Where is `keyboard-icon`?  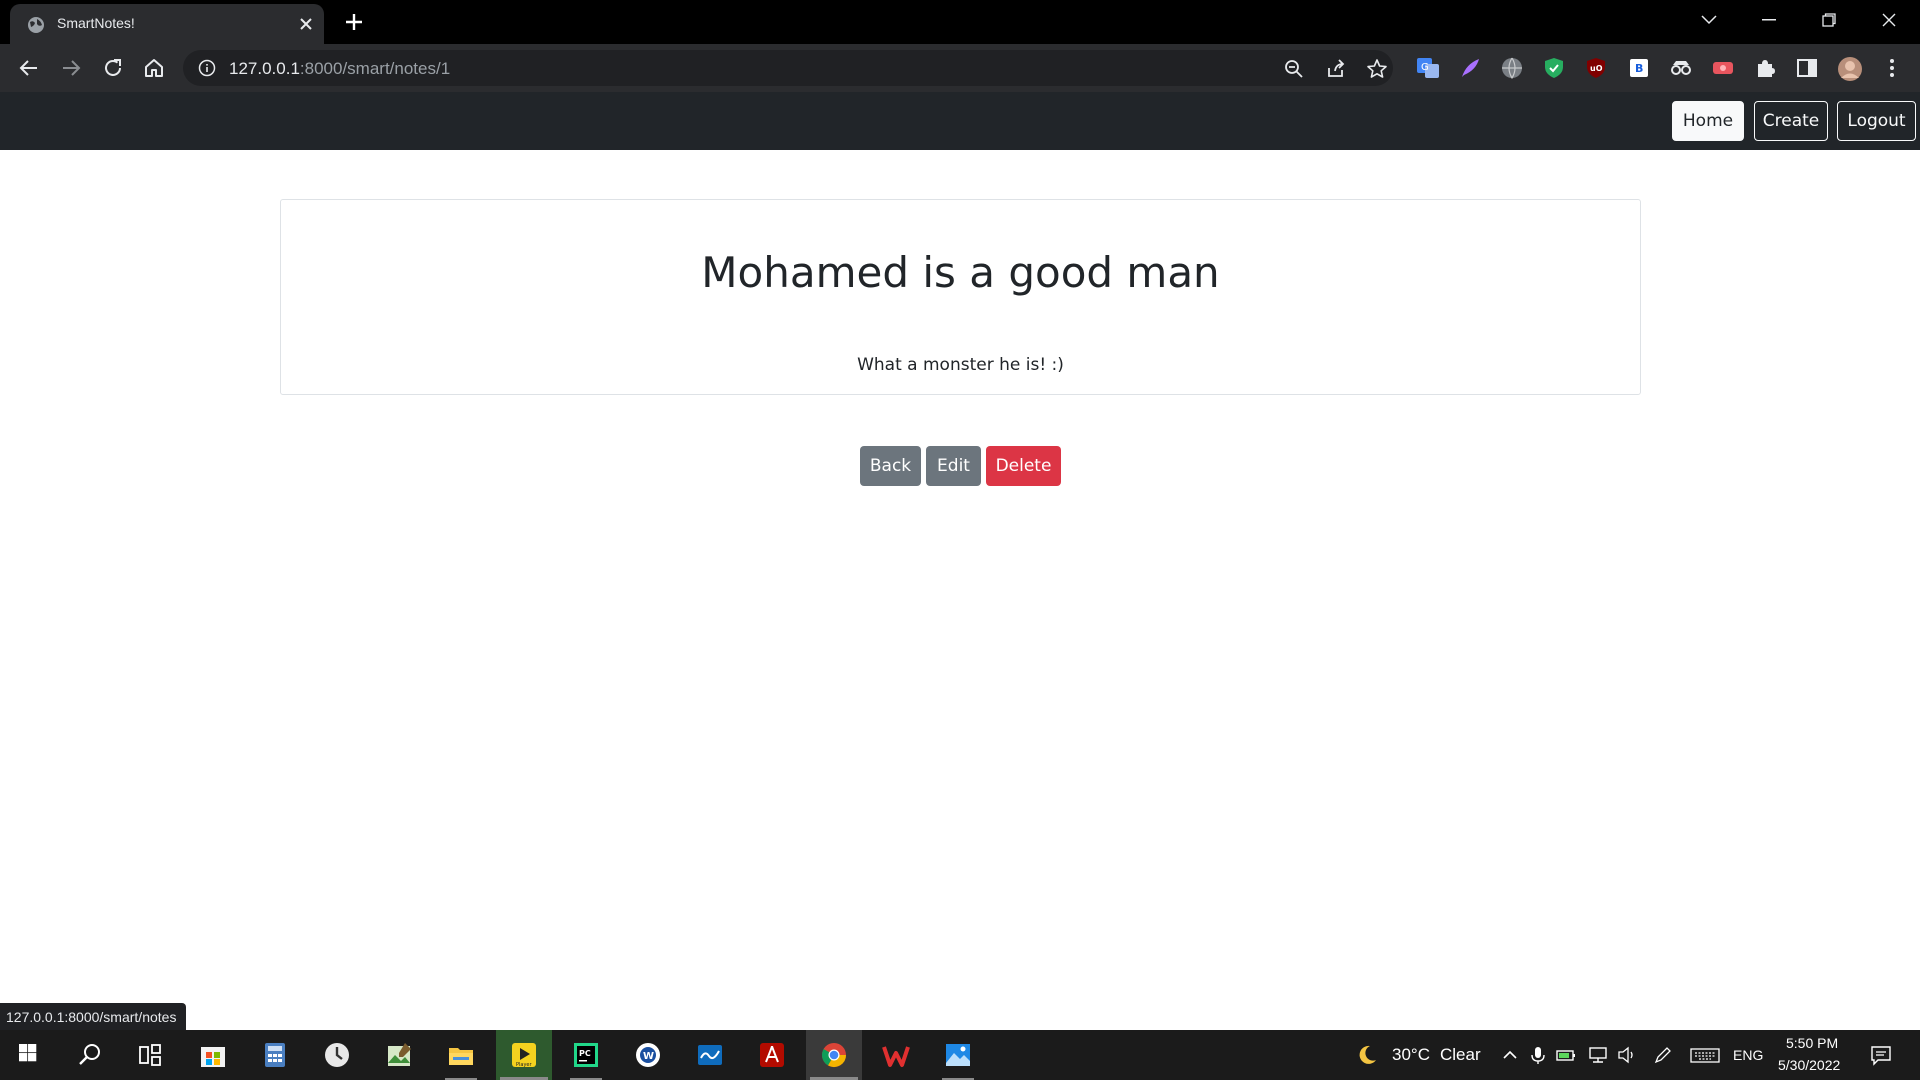 keyboard-icon is located at coordinates (1705, 1055).